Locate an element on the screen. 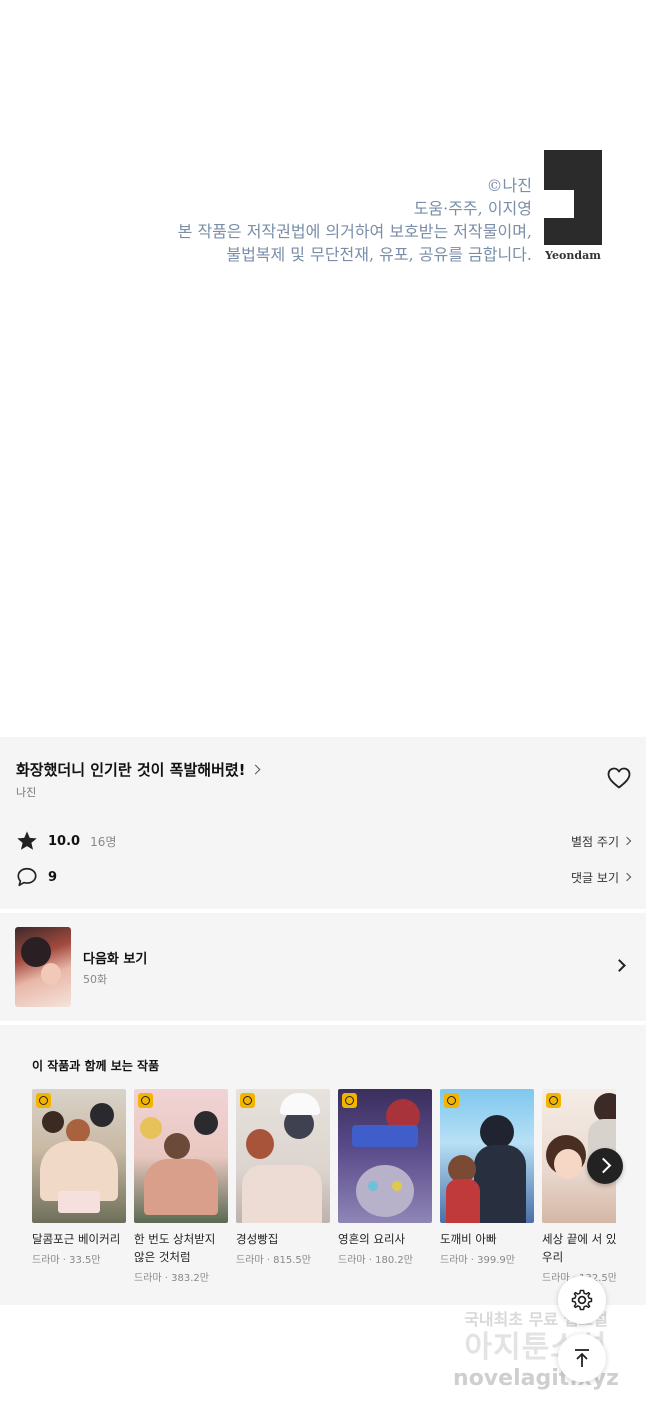  related-work-card: 영혼의 요리사 드라마 · 180.2만 is located at coordinates (385, 1177).